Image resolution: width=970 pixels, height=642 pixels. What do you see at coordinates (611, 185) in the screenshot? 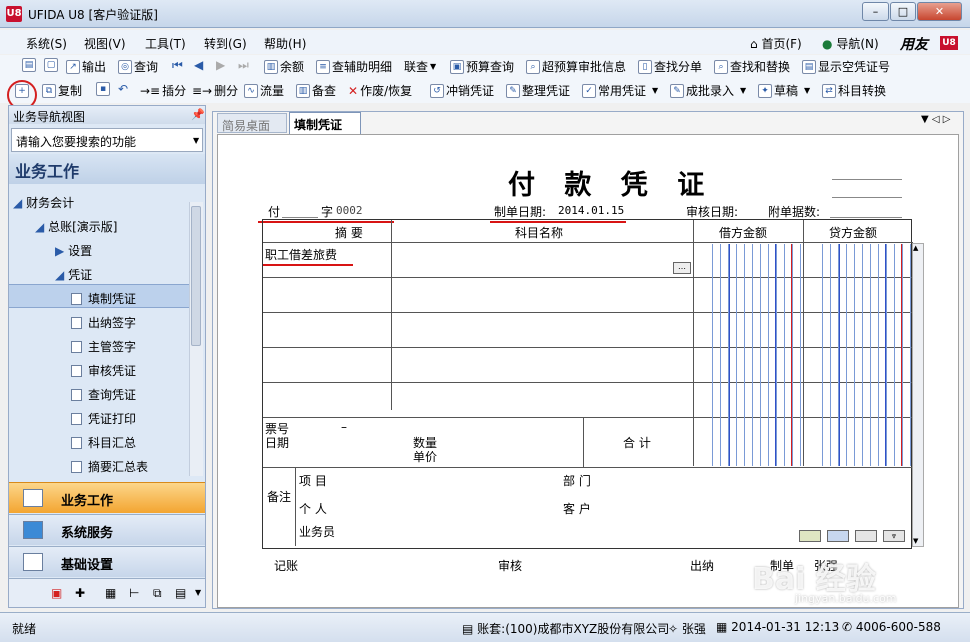
I see `voucher-title: 付 款 凭 证` at bounding box center [611, 185].